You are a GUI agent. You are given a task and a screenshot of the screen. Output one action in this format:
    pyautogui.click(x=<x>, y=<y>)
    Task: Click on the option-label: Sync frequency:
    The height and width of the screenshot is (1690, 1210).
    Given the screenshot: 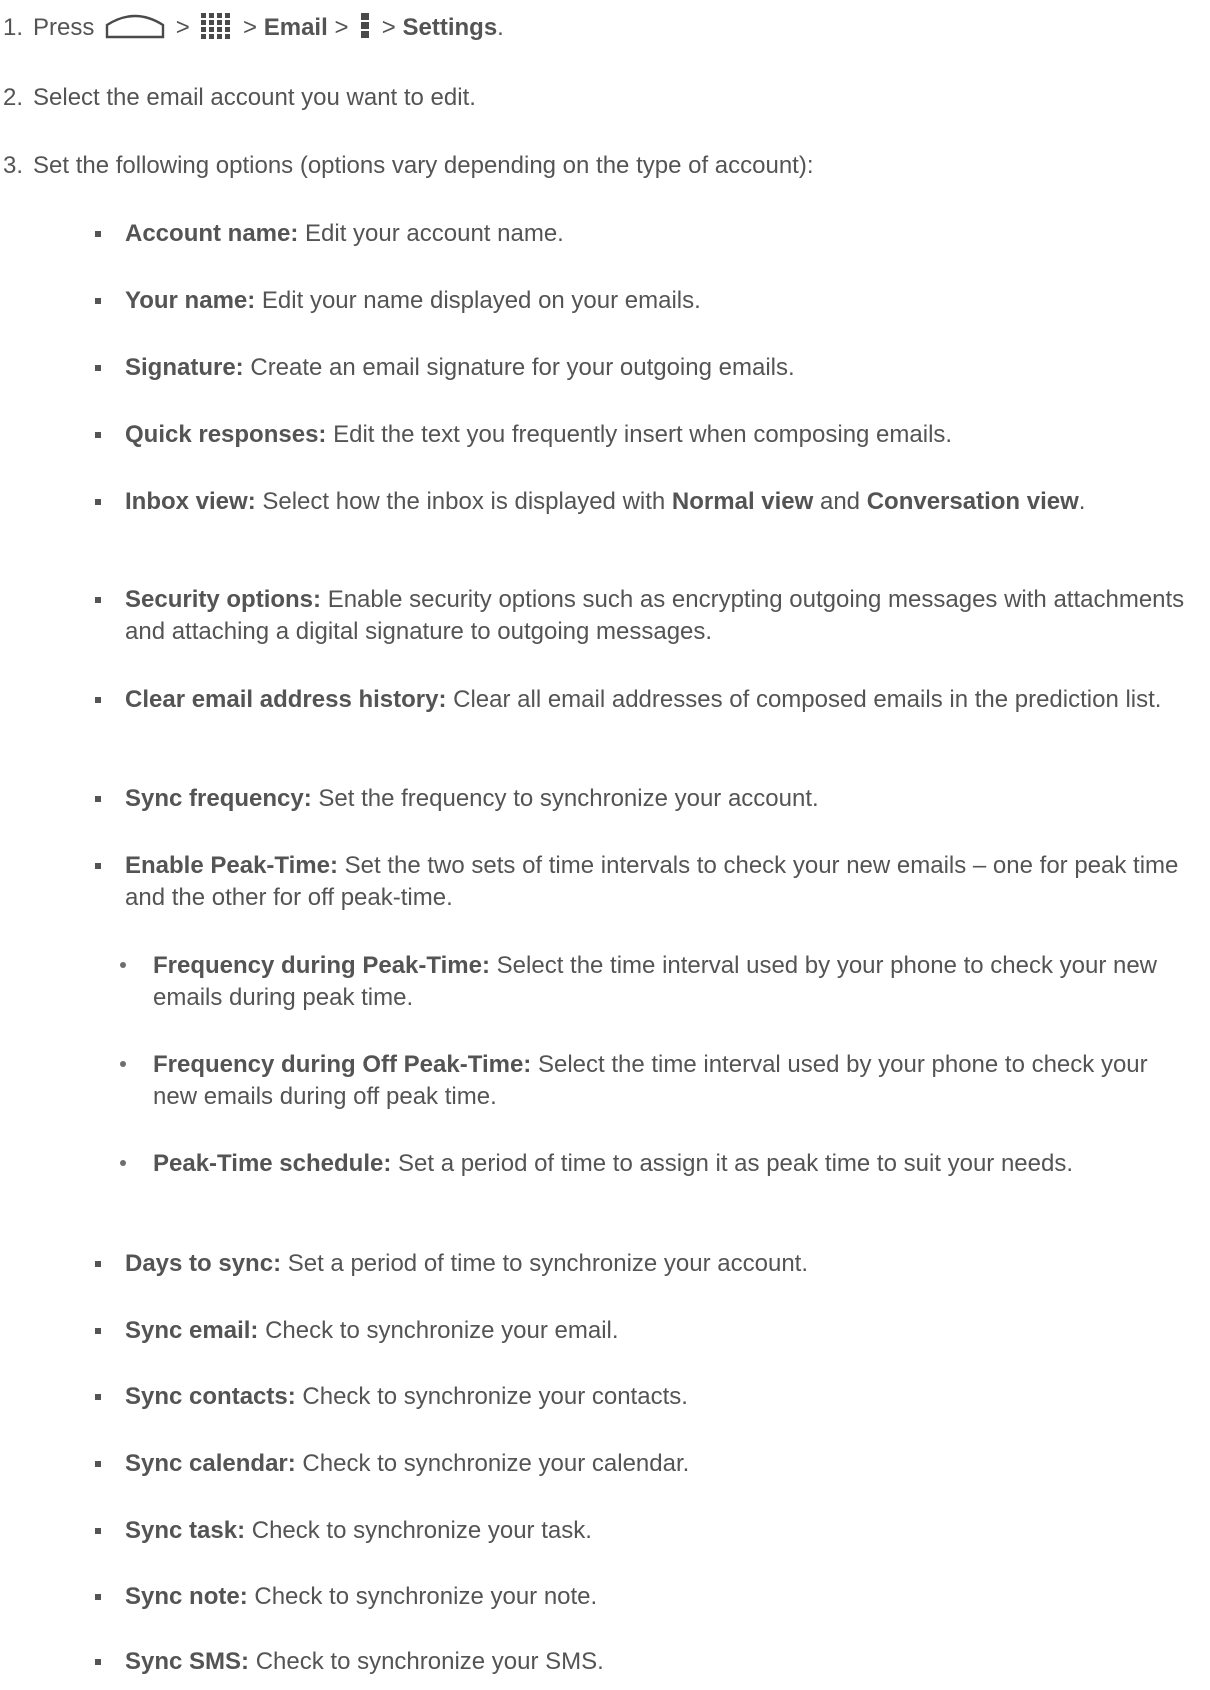 What is the action you would take?
    pyautogui.click(x=218, y=798)
    